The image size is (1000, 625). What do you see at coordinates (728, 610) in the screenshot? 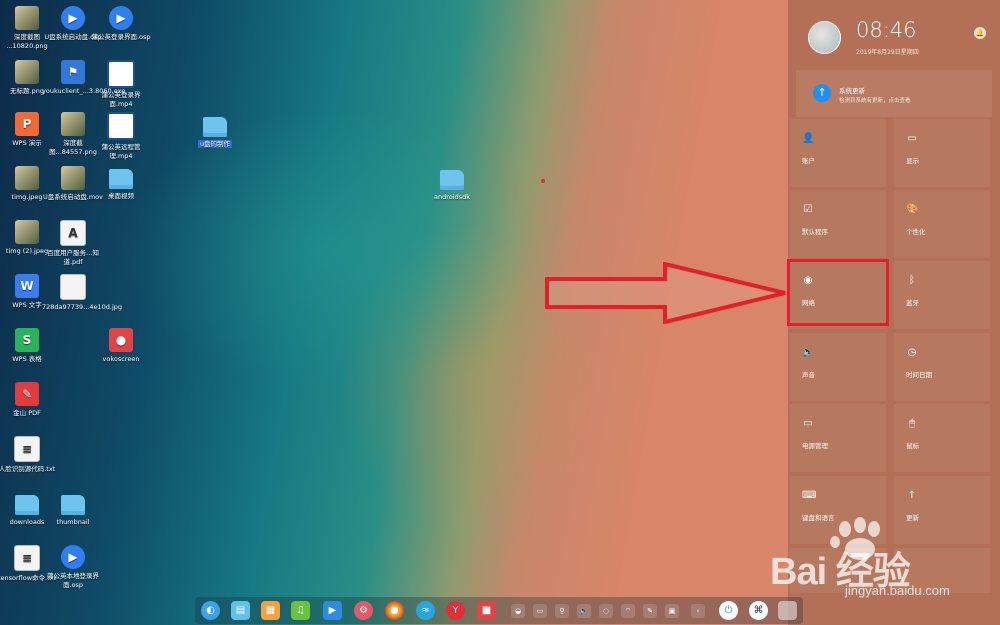
I see `power-icon: ⏻` at bounding box center [728, 610].